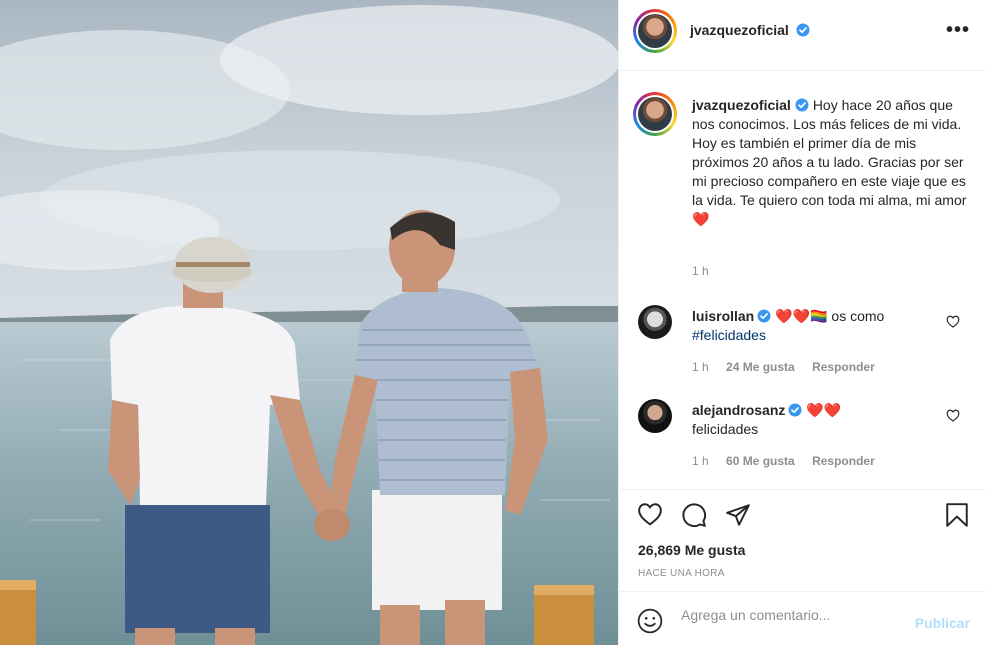 The height and width of the screenshot is (645, 985). I want to click on commenter-username: alejandrosanz, so click(738, 410).